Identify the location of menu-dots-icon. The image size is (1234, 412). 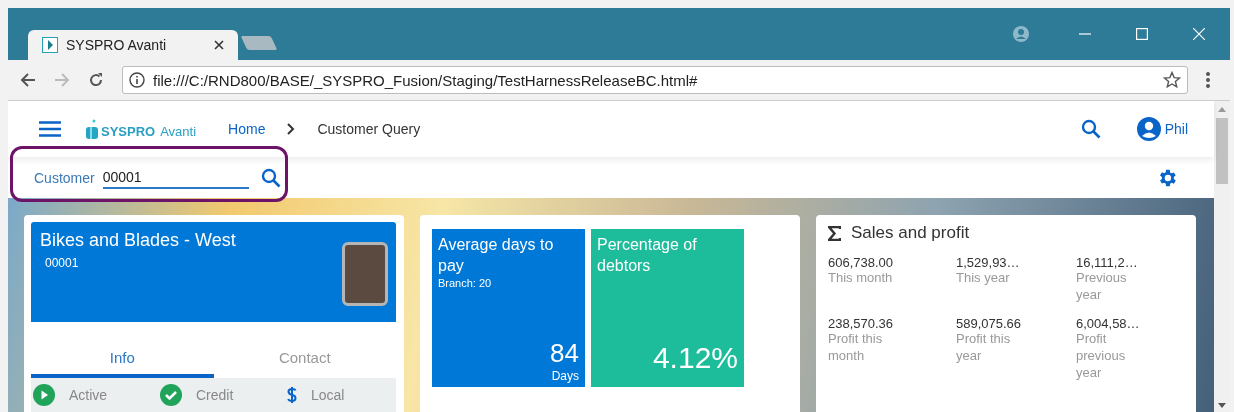
(1208, 80).